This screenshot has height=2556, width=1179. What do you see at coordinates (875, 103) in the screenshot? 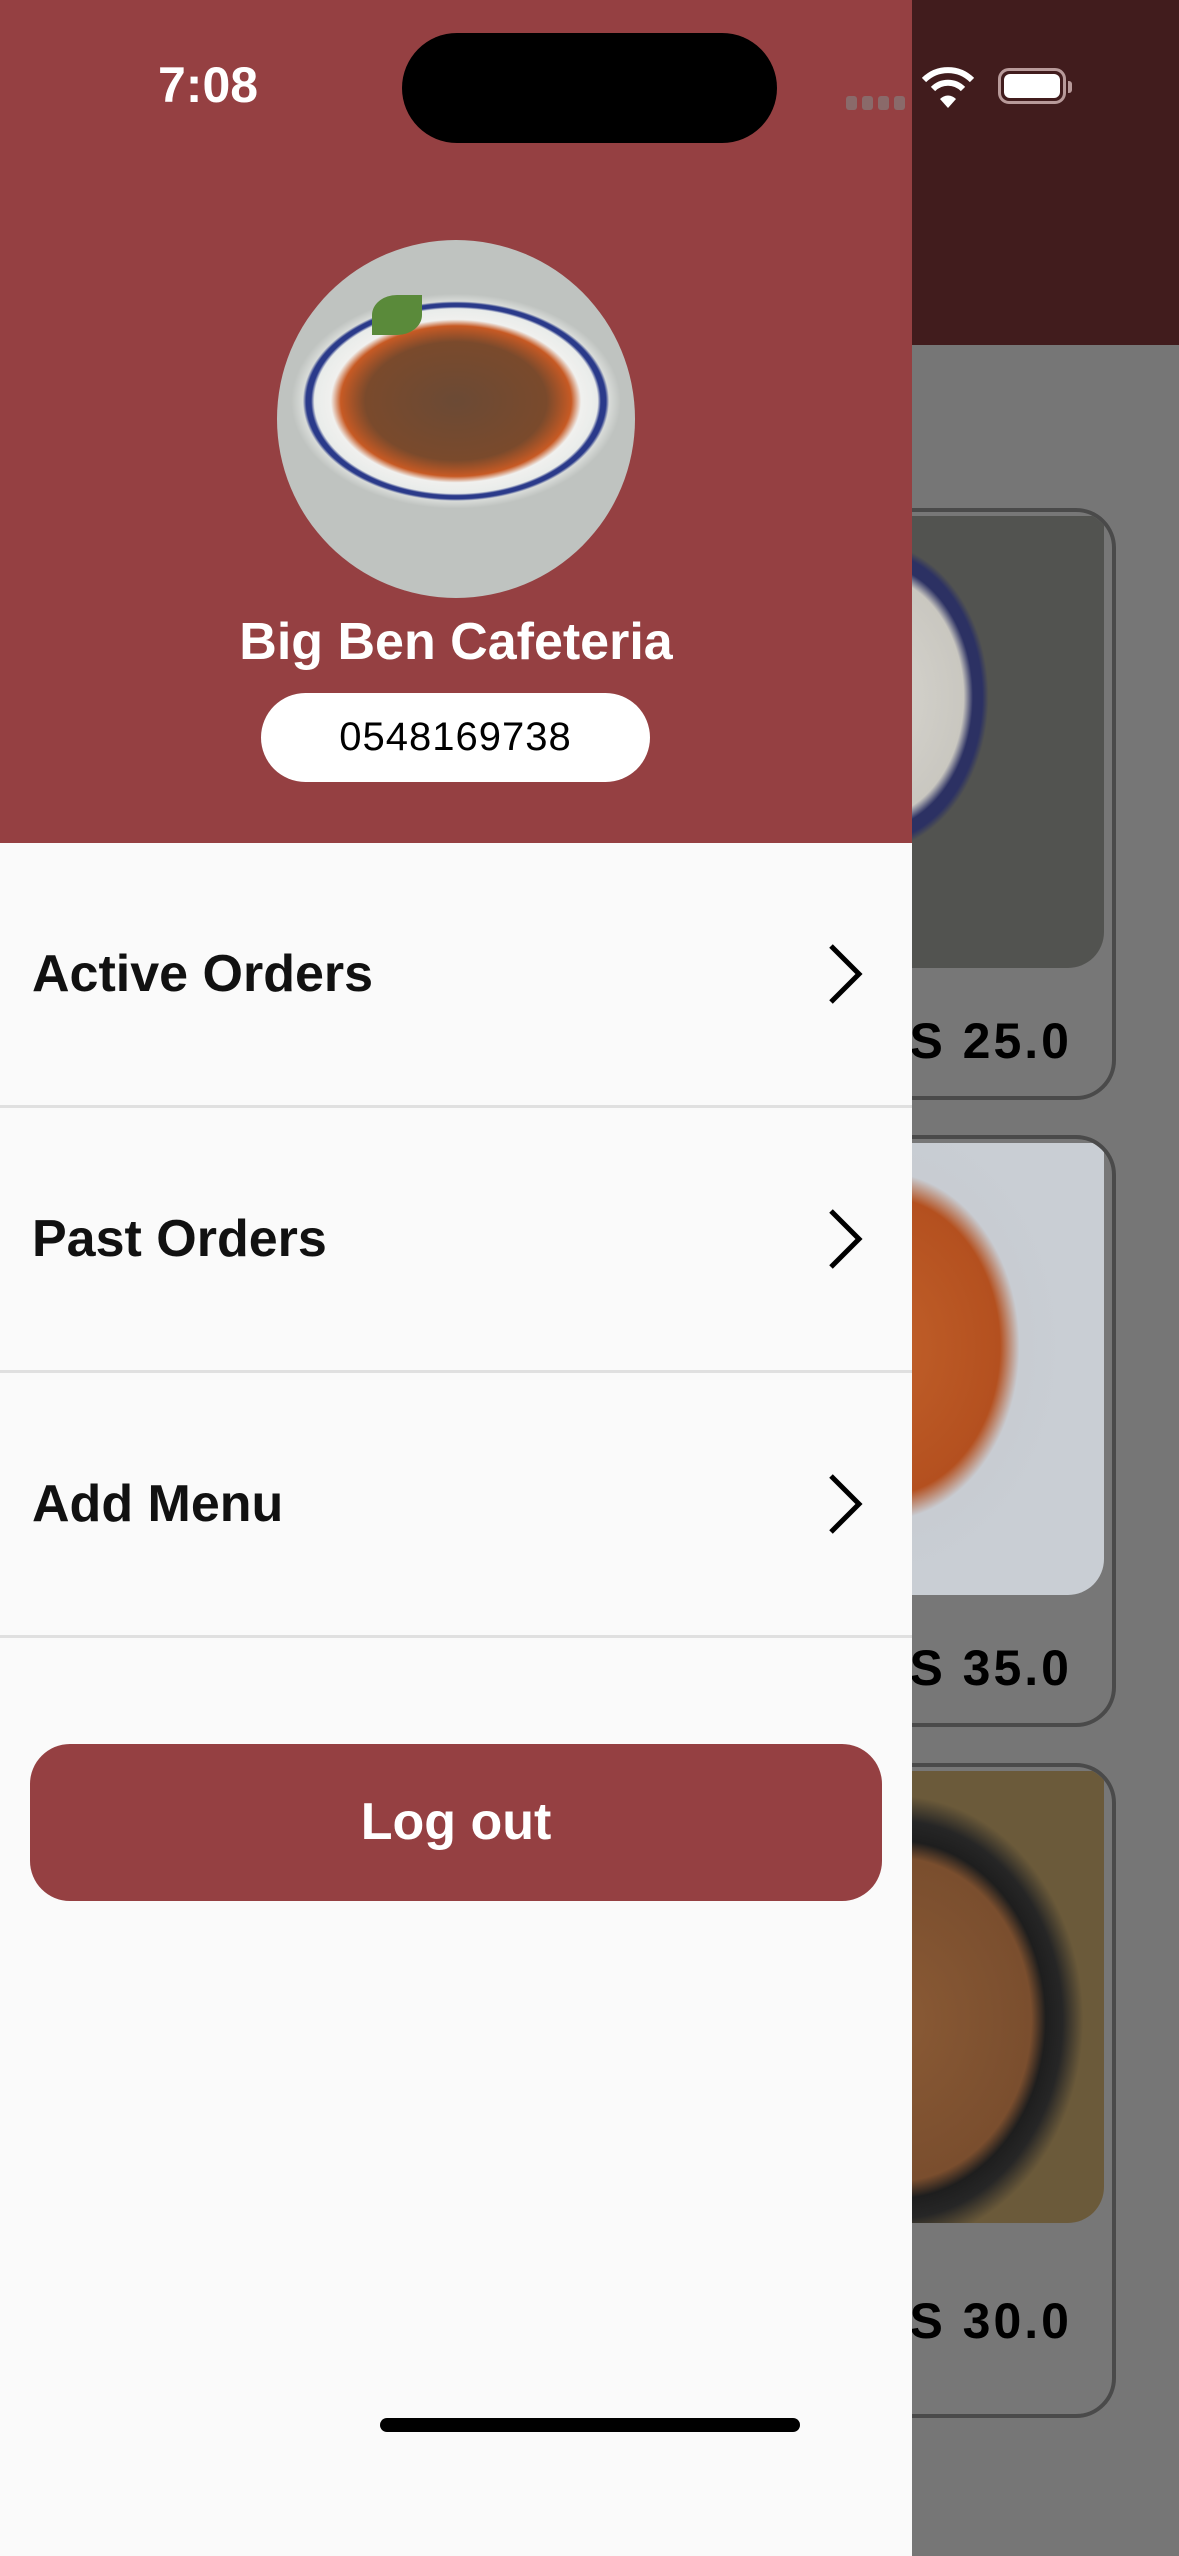
I see `cellular-signal-icon` at bounding box center [875, 103].